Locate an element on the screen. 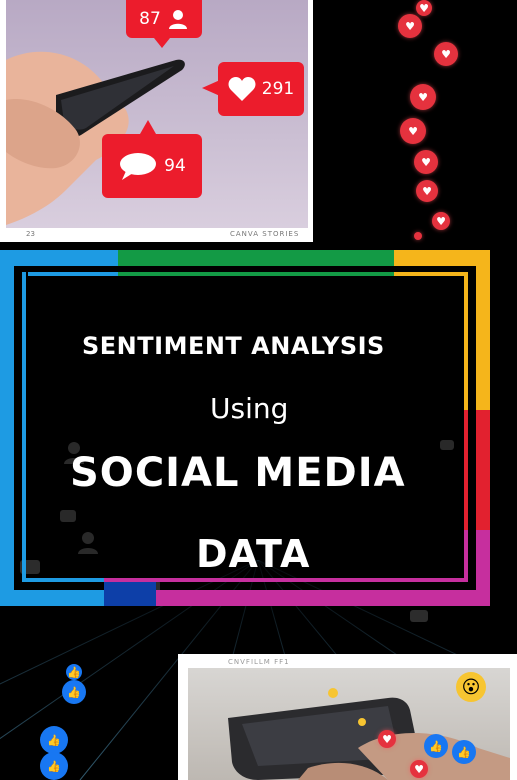 This screenshot has height=780, width=517. photo-caption-page: 23 is located at coordinates (30, 234).